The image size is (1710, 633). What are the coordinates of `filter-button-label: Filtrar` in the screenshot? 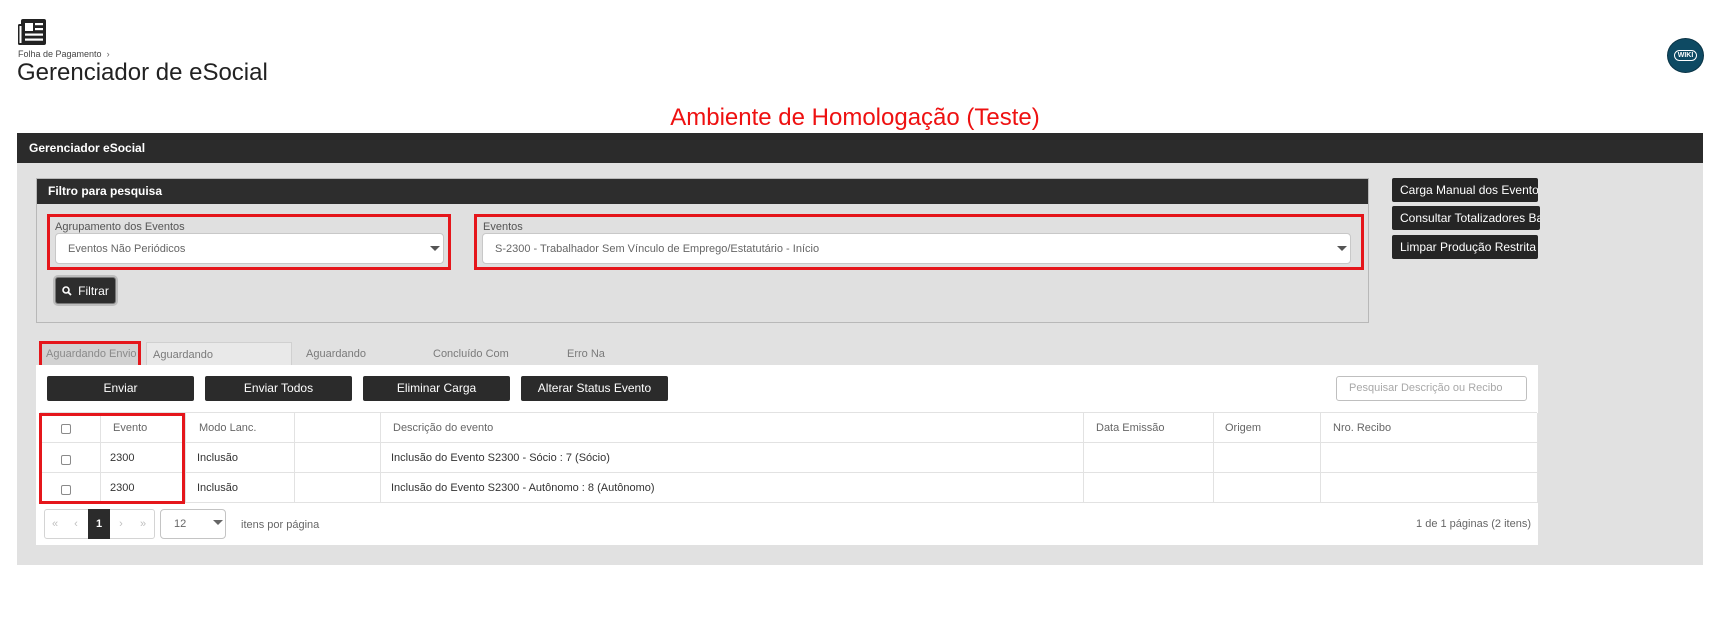 It's located at (93, 290).